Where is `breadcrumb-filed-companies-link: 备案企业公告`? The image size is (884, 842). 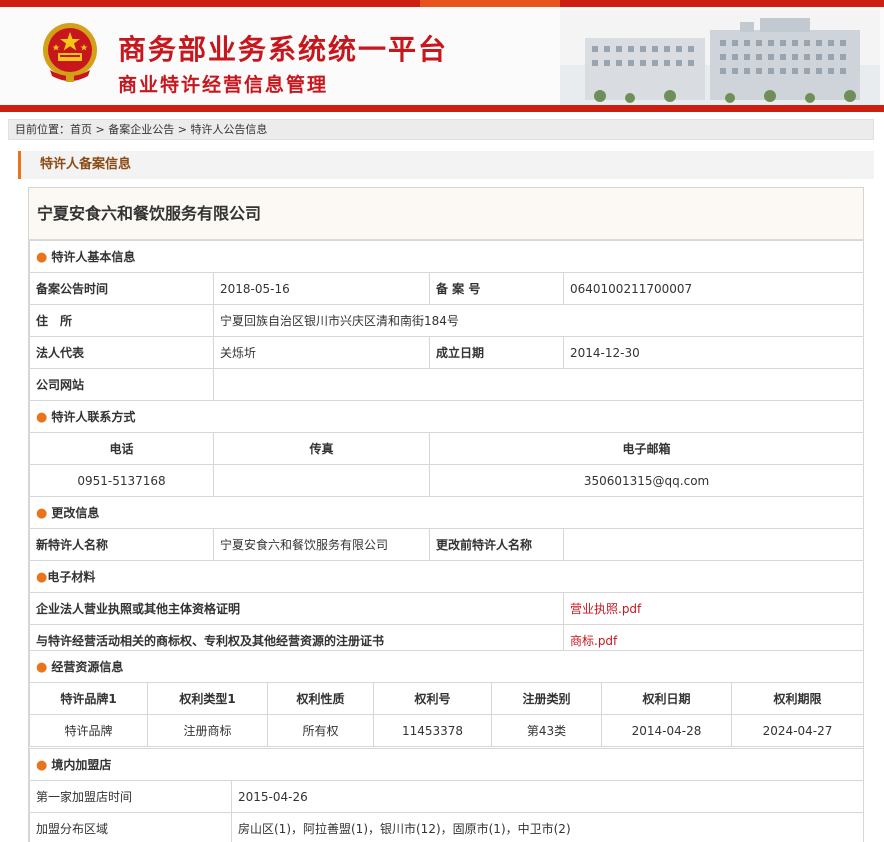
breadcrumb-filed-companies-link: 备案企业公告 is located at coordinates (141, 129).